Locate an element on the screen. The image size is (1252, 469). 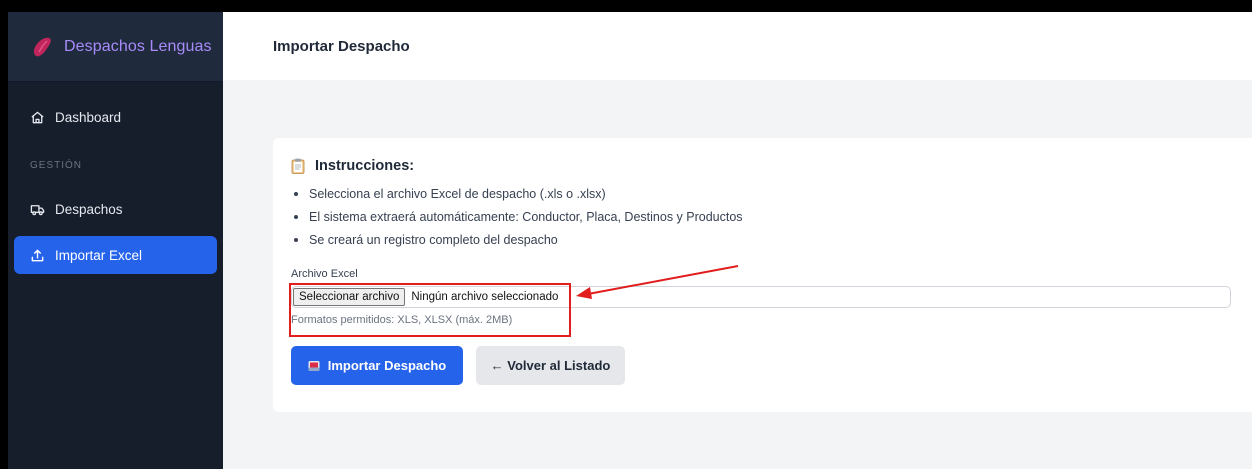
truck-icon is located at coordinates (37, 209).